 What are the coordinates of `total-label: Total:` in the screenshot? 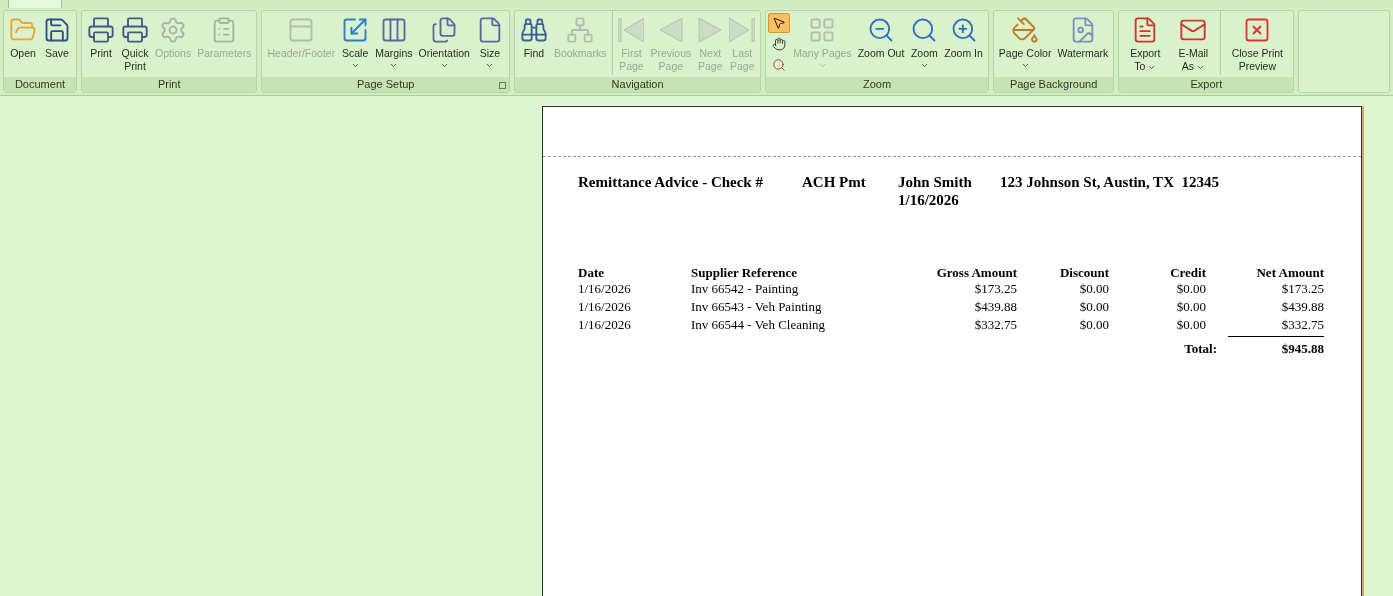 It's located at (1200, 349).